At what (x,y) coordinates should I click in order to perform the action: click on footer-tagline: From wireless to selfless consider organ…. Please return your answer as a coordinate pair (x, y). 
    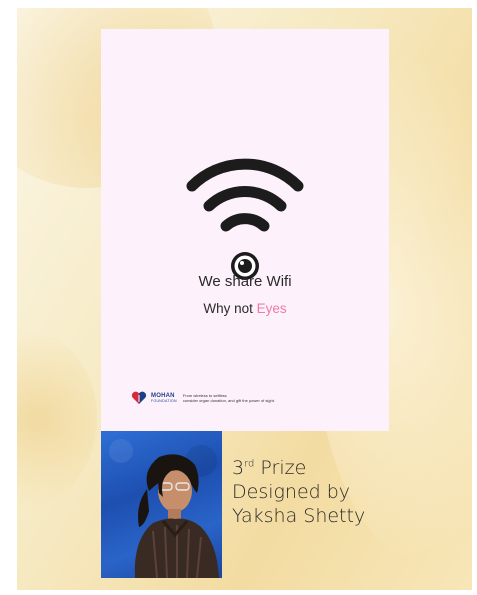
    Looking at the image, I should click on (229, 398).